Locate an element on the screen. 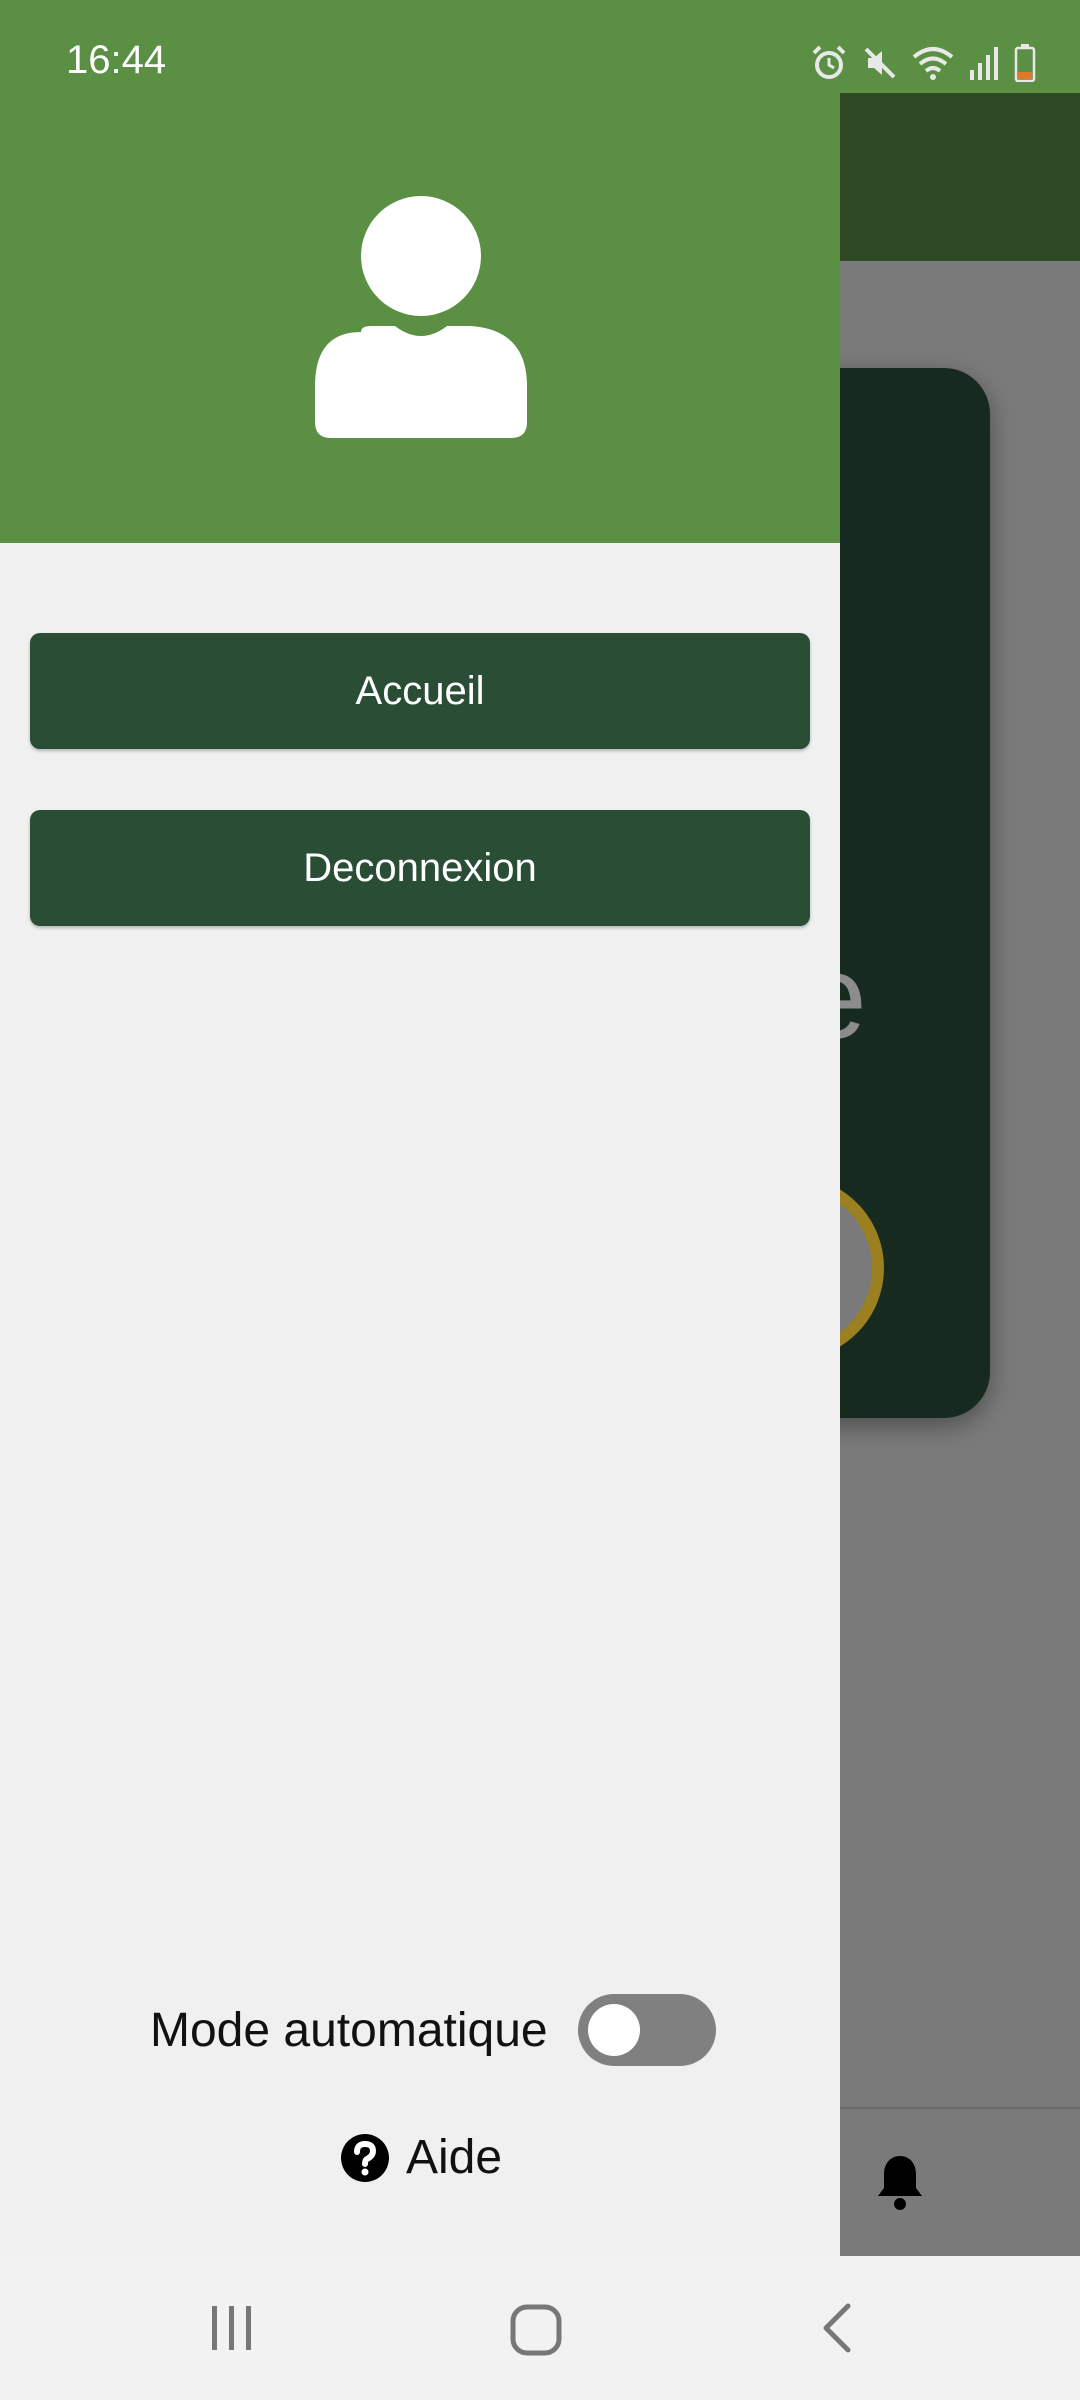 The height and width of the screenshot is (2400, 1080). home-icon is located at coordinates (536, 2330).